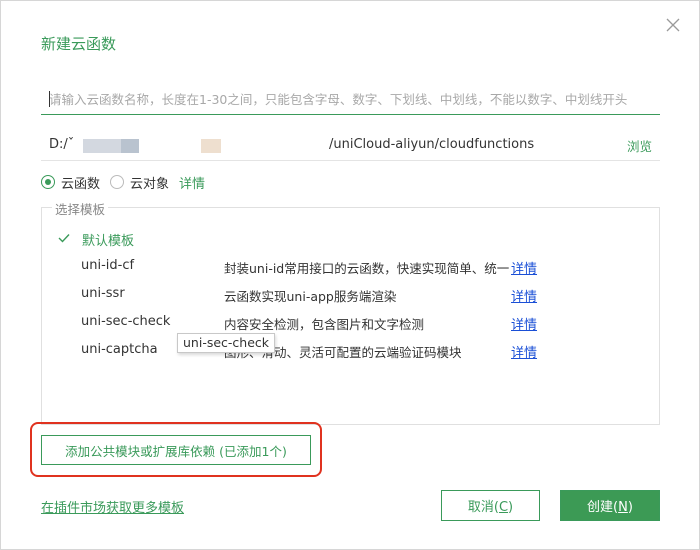 This screenshot has height=550, width=700. Describe the element at coordinates (149, 182) in the screenshot. I see `cloud-object-label: 云对象` at that location.